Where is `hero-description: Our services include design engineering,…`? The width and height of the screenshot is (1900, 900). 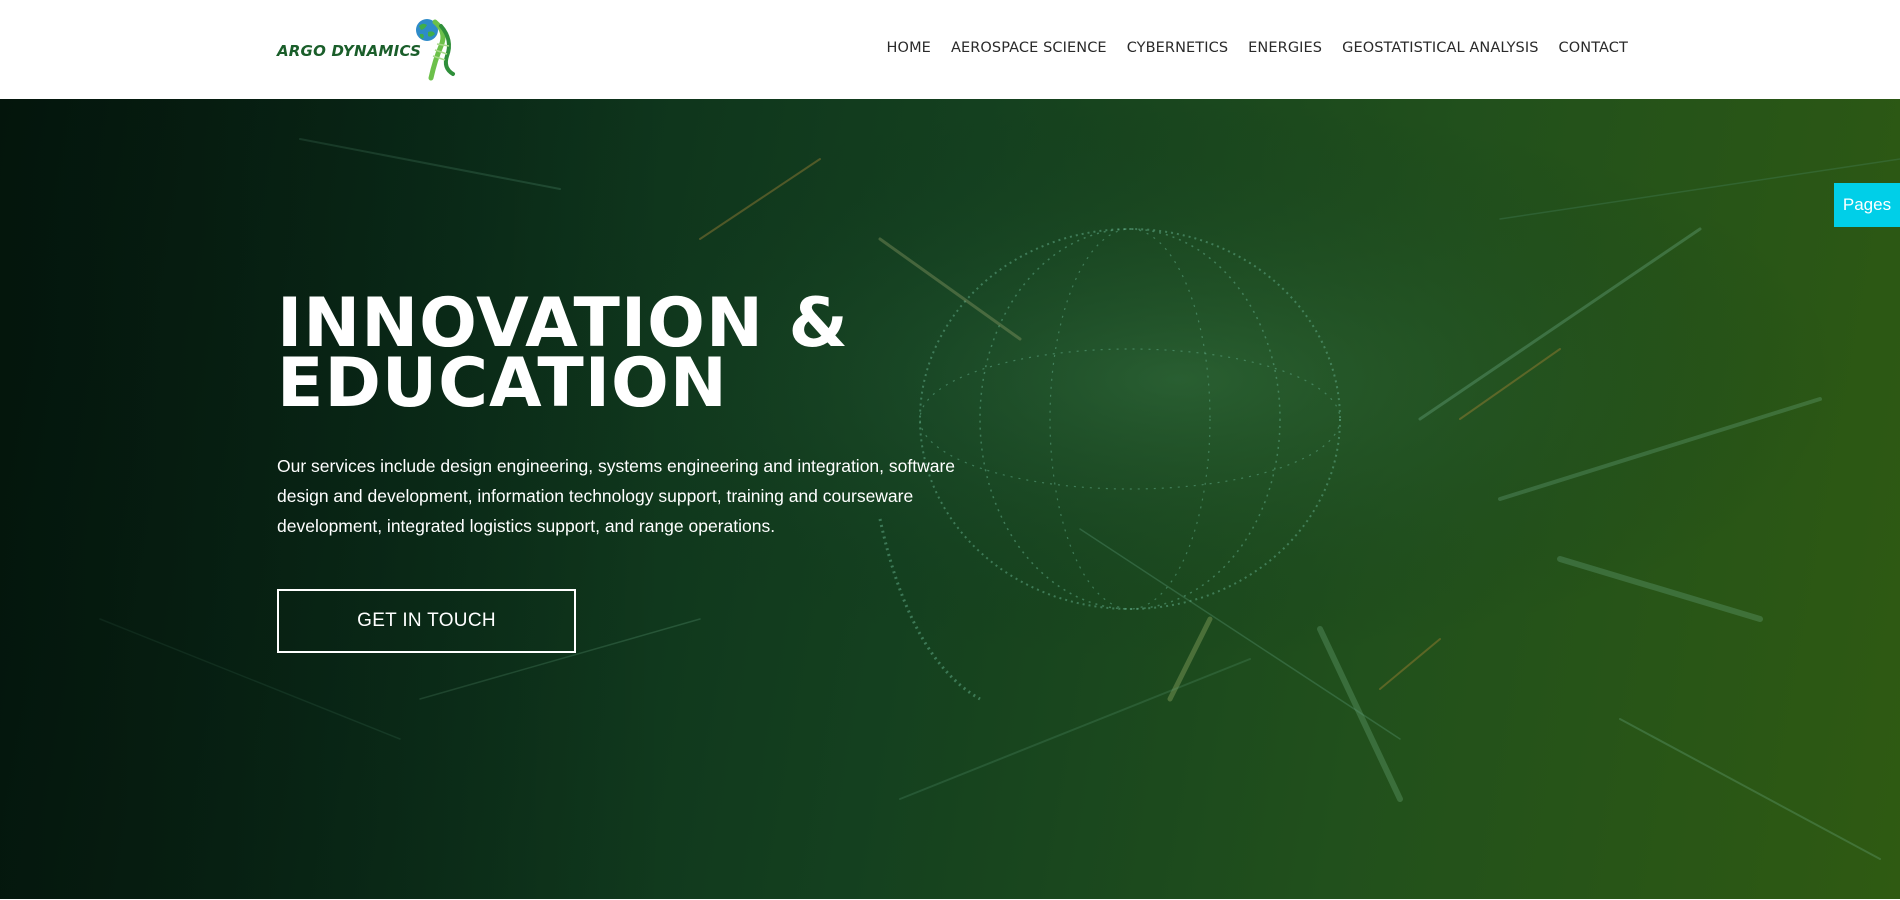 hero-description: Our services include design engineering,… is located at coordinates (616, 496).